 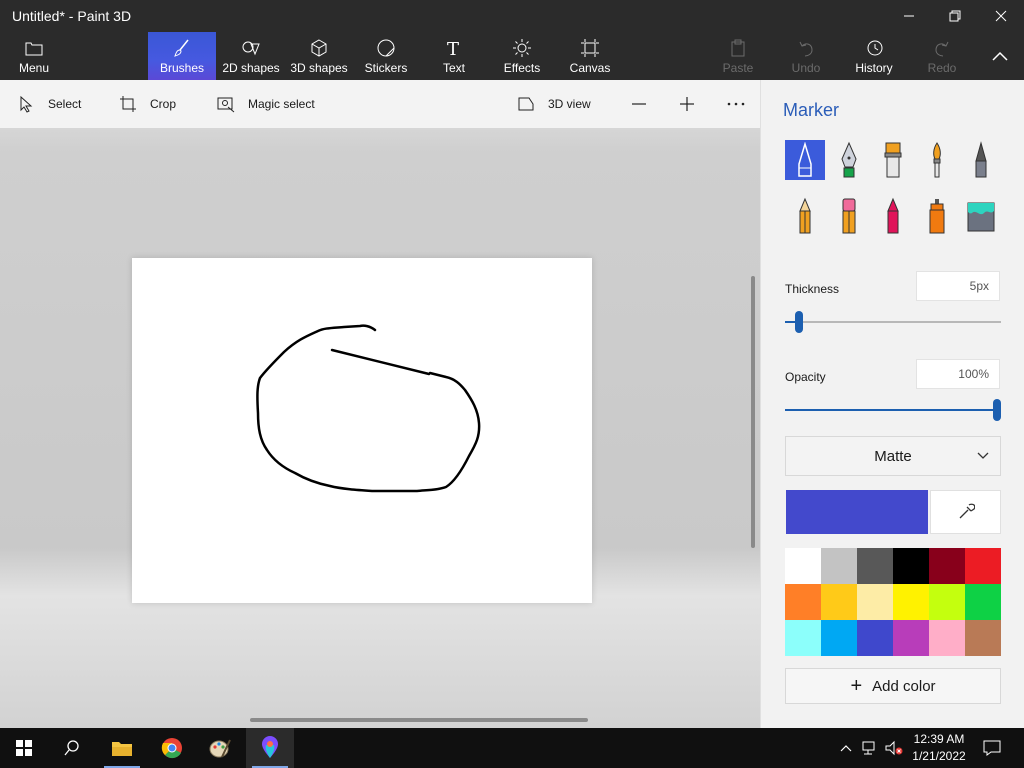 I want to click on pencil-icon, so click(x=805, y=215).